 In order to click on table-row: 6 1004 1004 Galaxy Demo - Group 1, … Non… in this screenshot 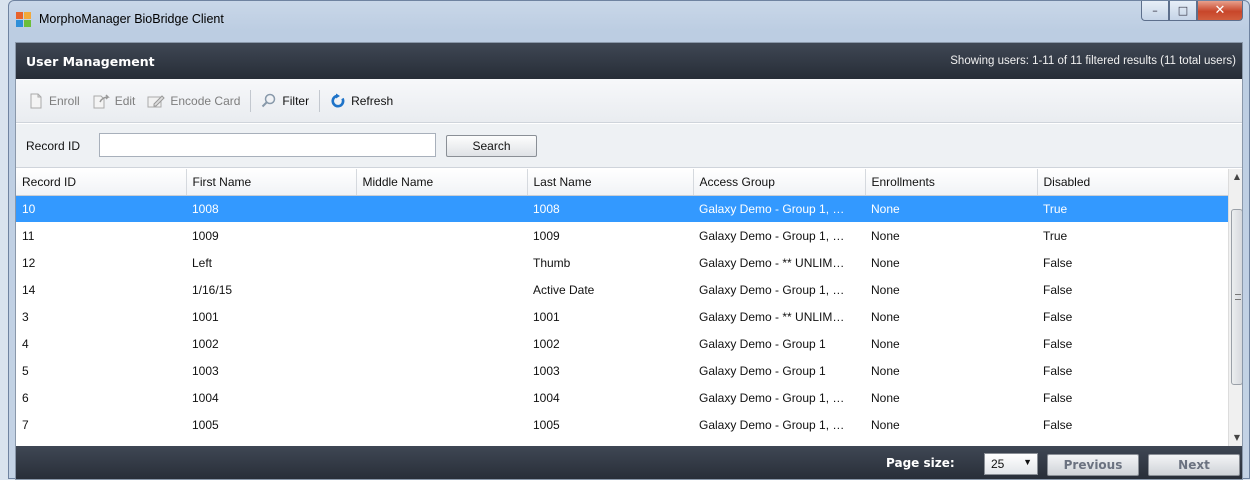, I will do `click(622, 397)`.